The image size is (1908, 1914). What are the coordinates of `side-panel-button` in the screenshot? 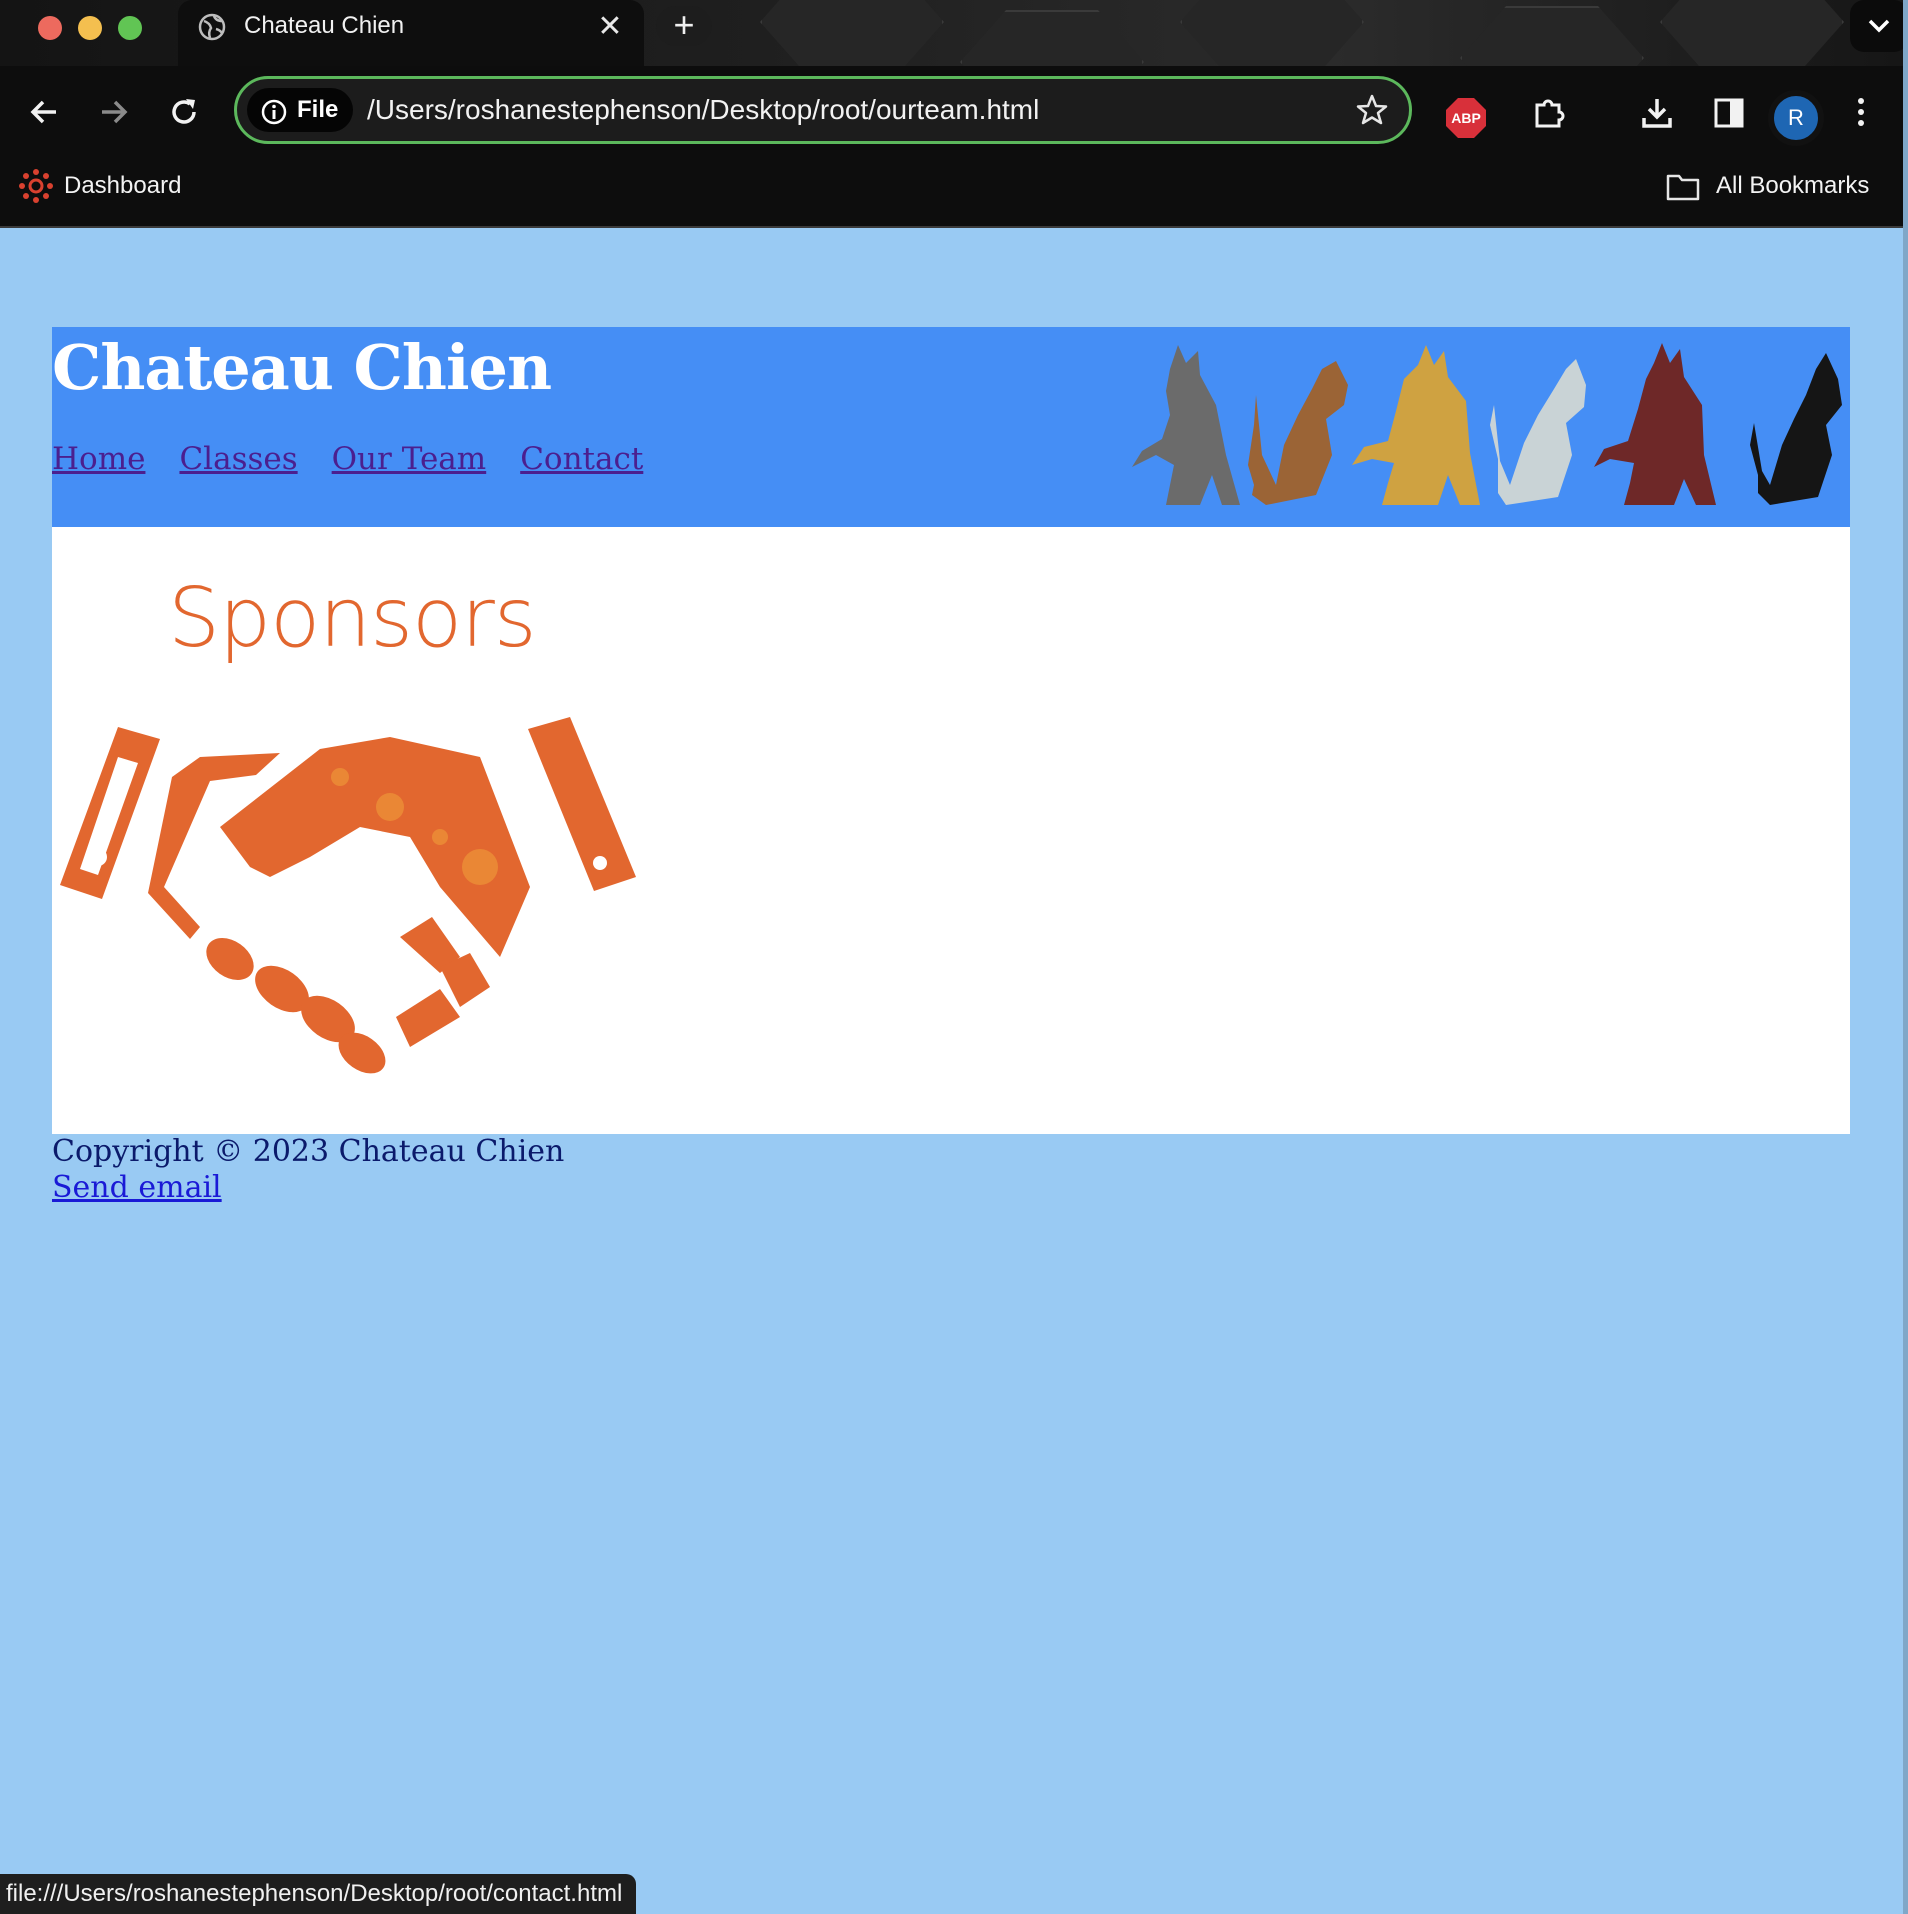 It's located at (1728, 113).